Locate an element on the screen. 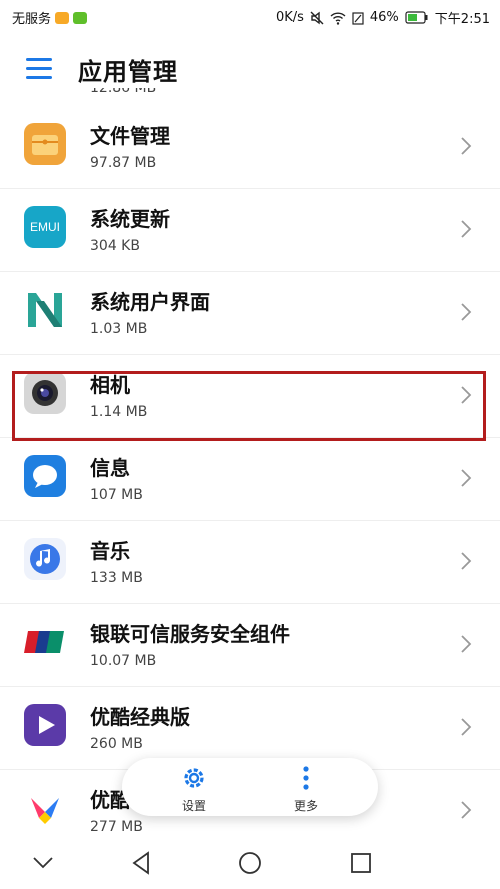 The width and height of the screenshot is (500, 889). chevron-down-icon is located at coordinates (43, 863).